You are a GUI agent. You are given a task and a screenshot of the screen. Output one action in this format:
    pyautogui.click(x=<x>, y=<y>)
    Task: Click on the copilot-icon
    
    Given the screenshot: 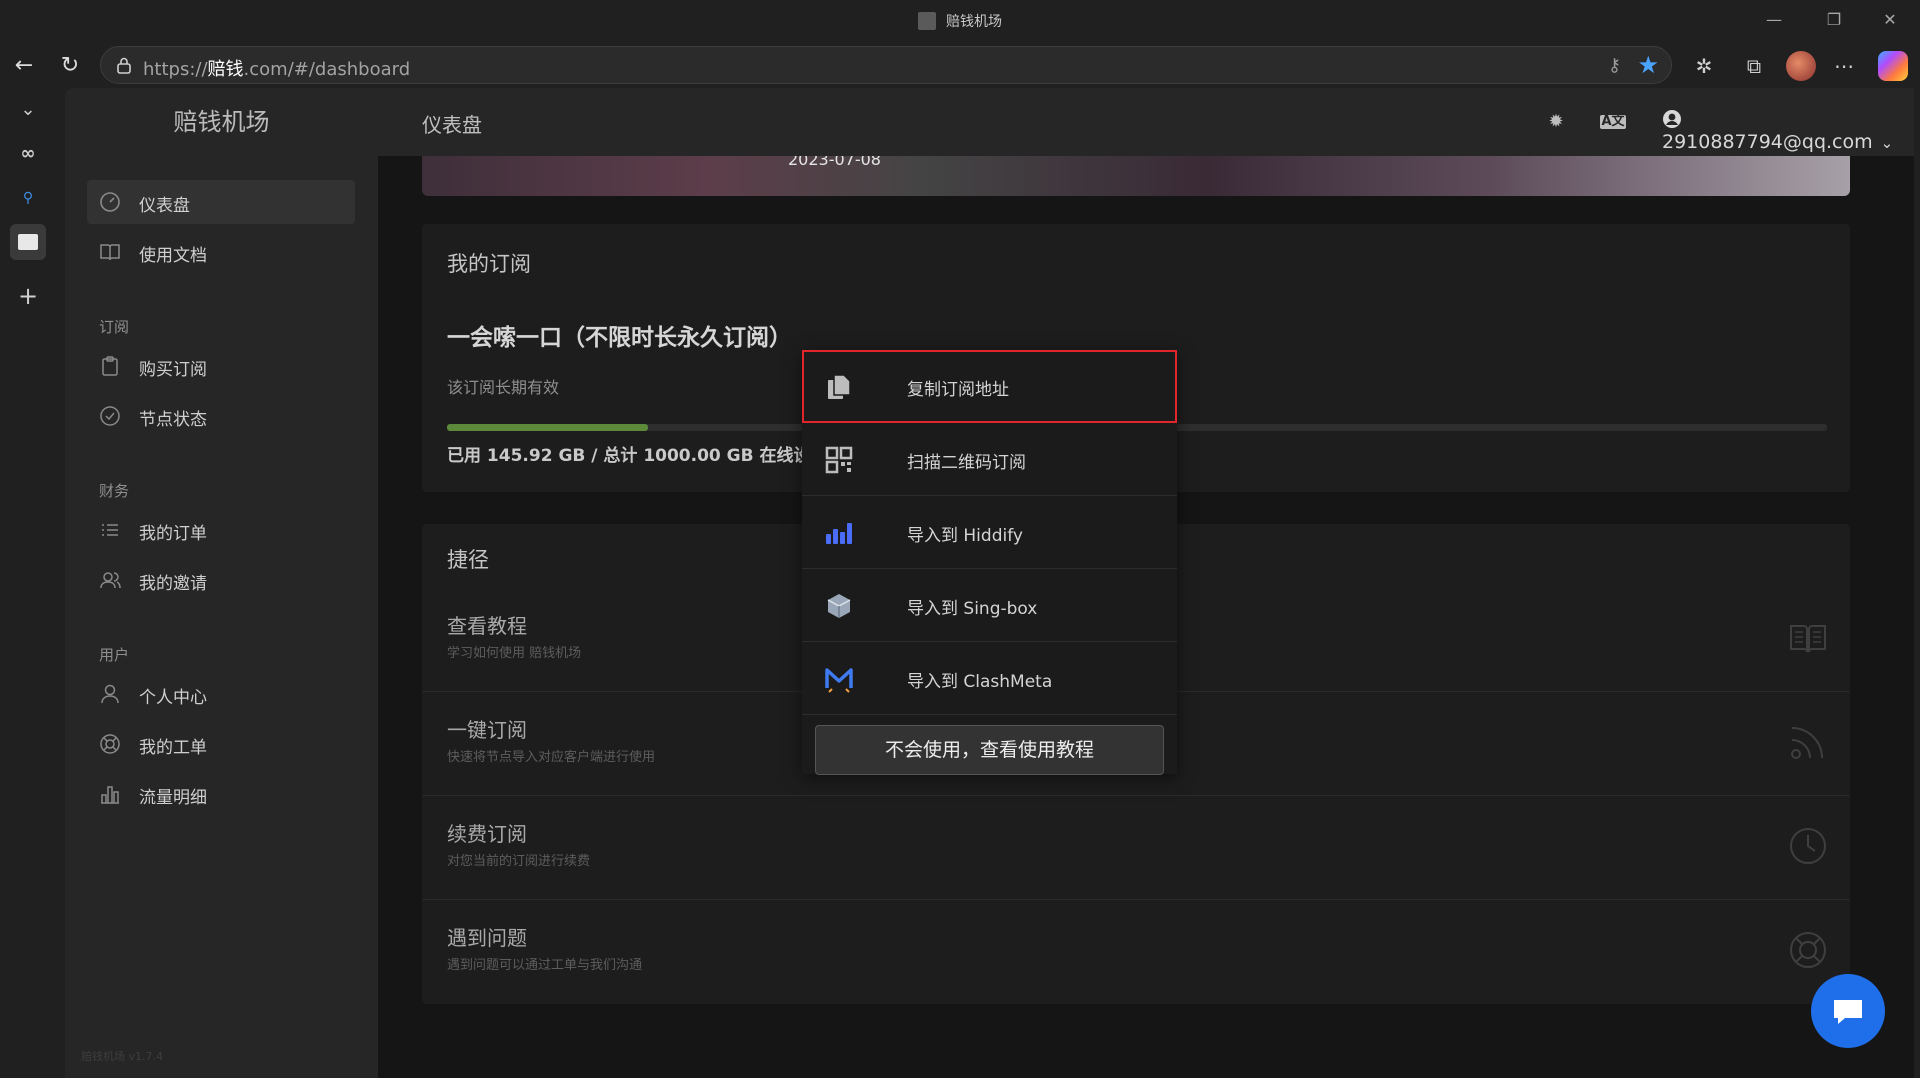 What is the action you would take?
    pyautogui.click(x=1893, y=66)
    